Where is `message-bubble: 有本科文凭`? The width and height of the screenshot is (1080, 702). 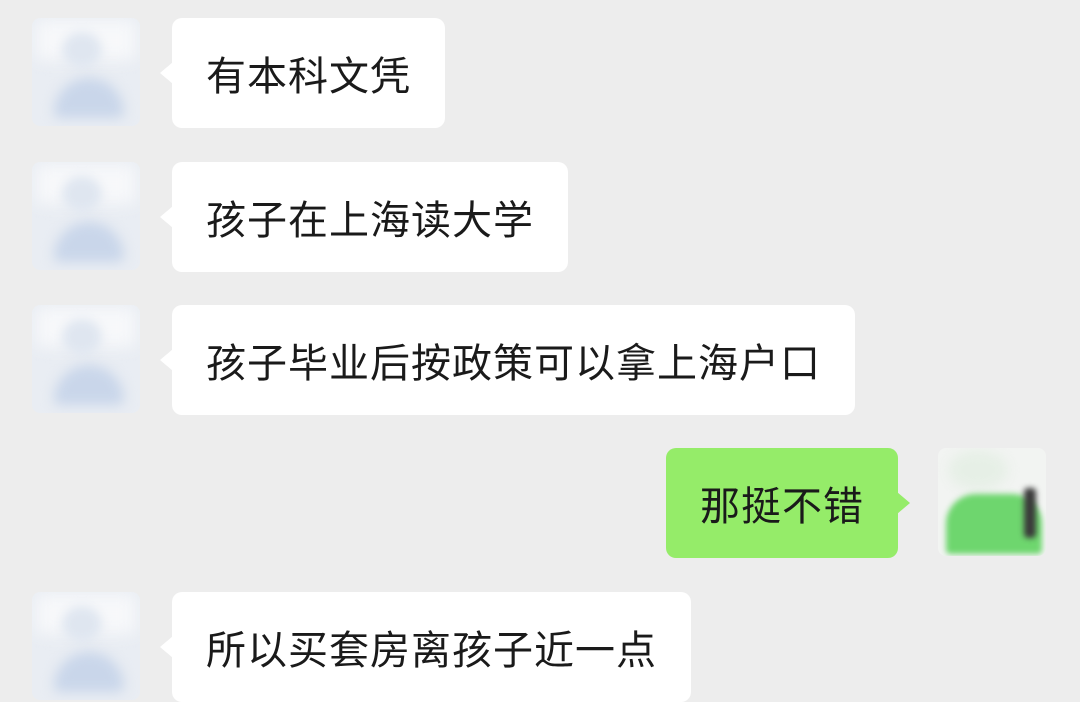
message-bubble: 有本科文凭 is located at coordinates (302, 73).